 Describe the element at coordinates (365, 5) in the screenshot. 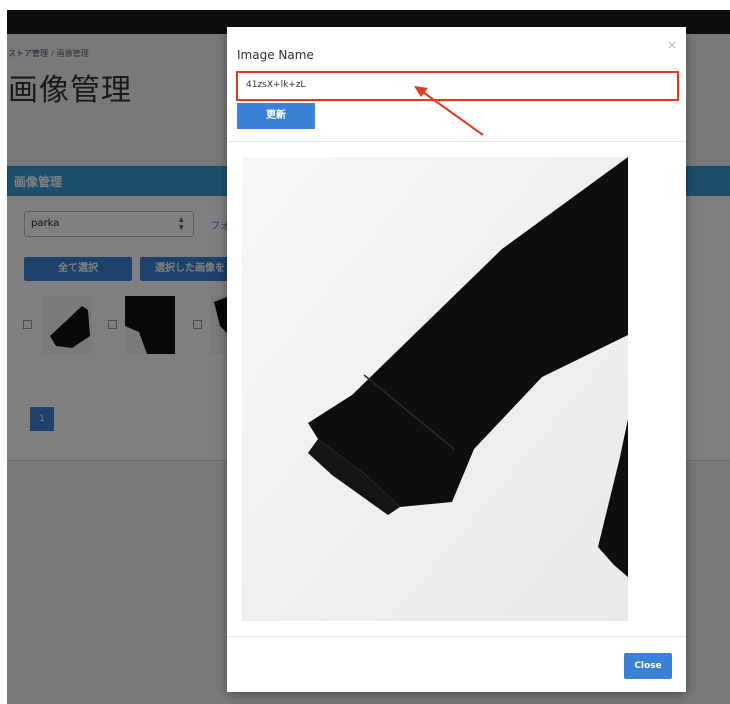

I see `top-margin` at that location.